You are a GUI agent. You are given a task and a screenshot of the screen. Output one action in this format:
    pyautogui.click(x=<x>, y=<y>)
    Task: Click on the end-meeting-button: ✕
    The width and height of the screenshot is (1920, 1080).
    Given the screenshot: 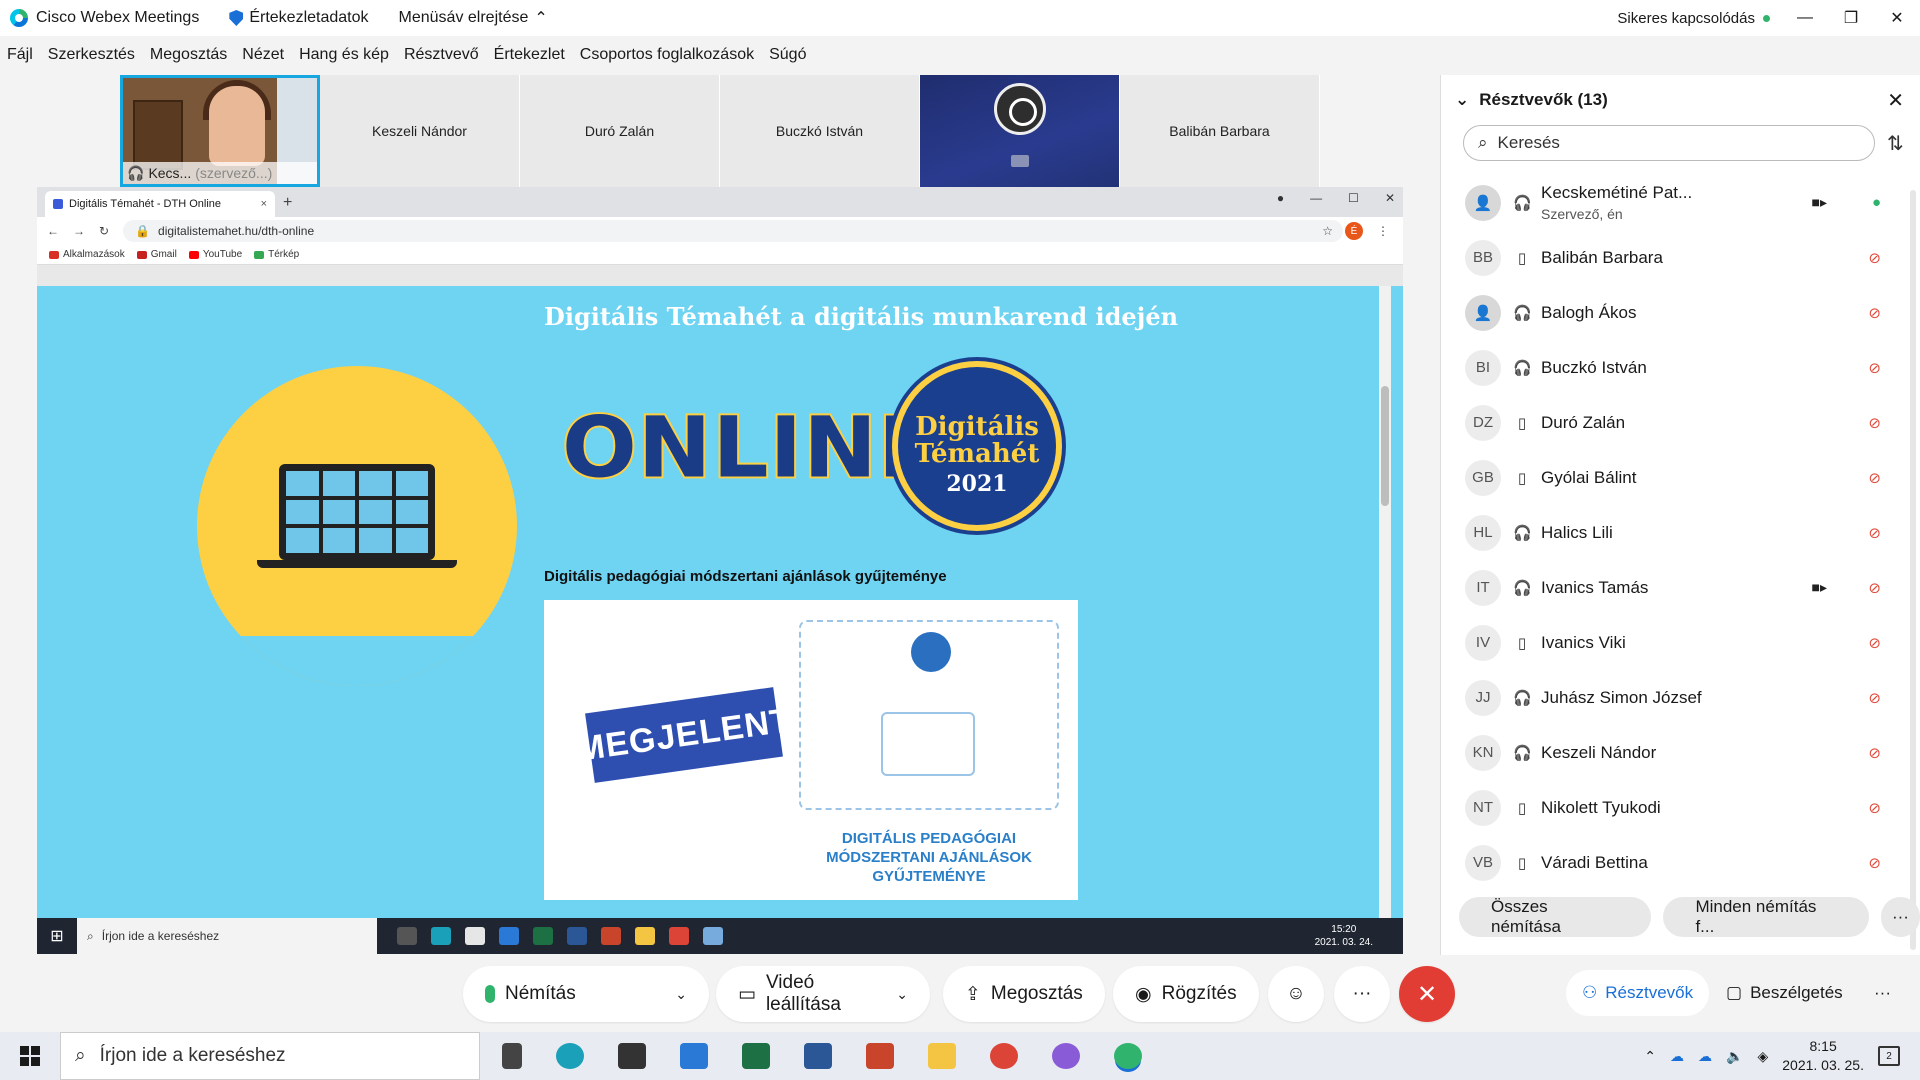 What is the action you would take?
    pyautogui.click(x=1427, y=994)
    